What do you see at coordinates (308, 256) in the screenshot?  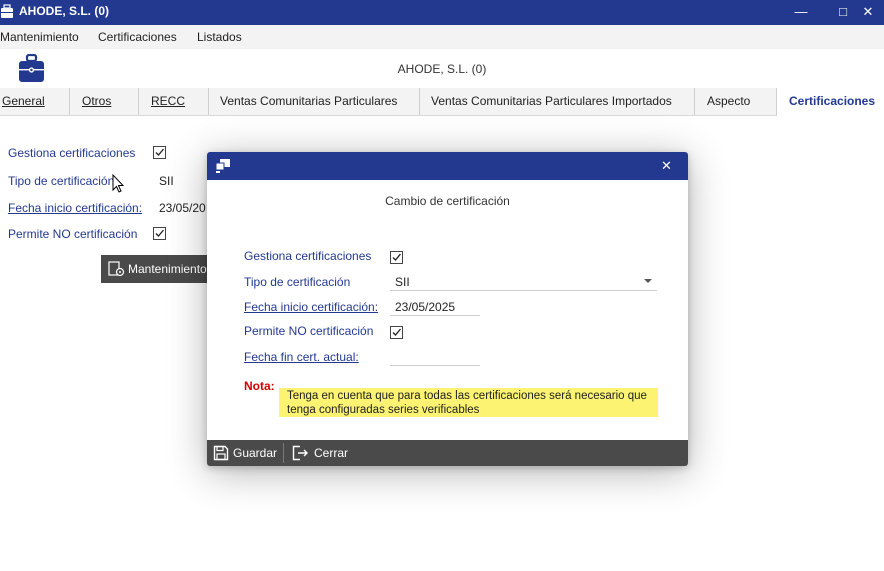 I see `dialog-gestiona-label: Gestiona certificaciones` at bounding box center [308, 256].